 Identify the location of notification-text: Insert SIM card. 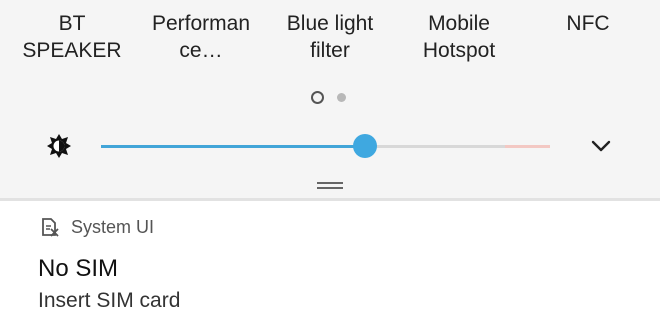
(109, 300).